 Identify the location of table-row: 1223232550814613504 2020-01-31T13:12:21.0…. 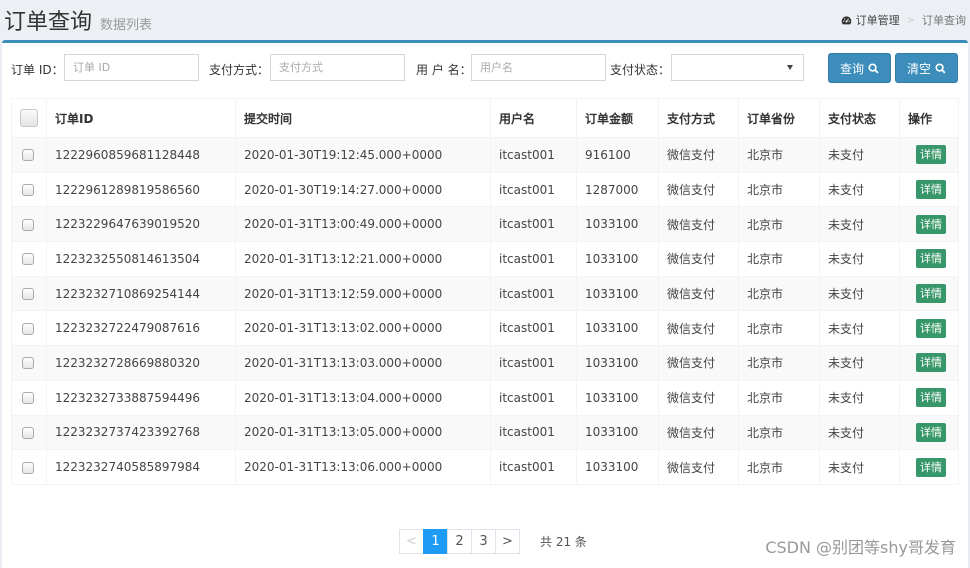
(485, 259).